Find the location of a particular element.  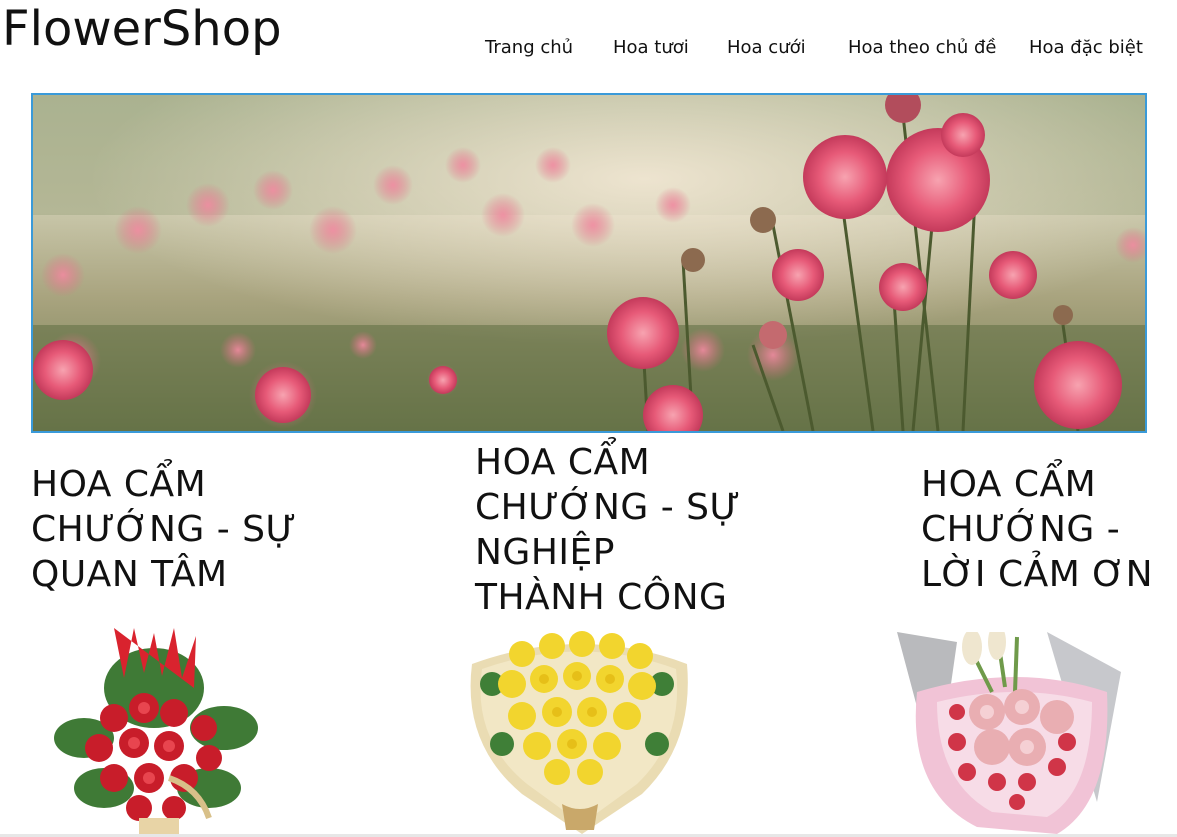

product-title-2: HOA CẨM CHƯỚNG - SỰ NGHIỆP THÀNH CÔNG is located at coordinates (608, 530).